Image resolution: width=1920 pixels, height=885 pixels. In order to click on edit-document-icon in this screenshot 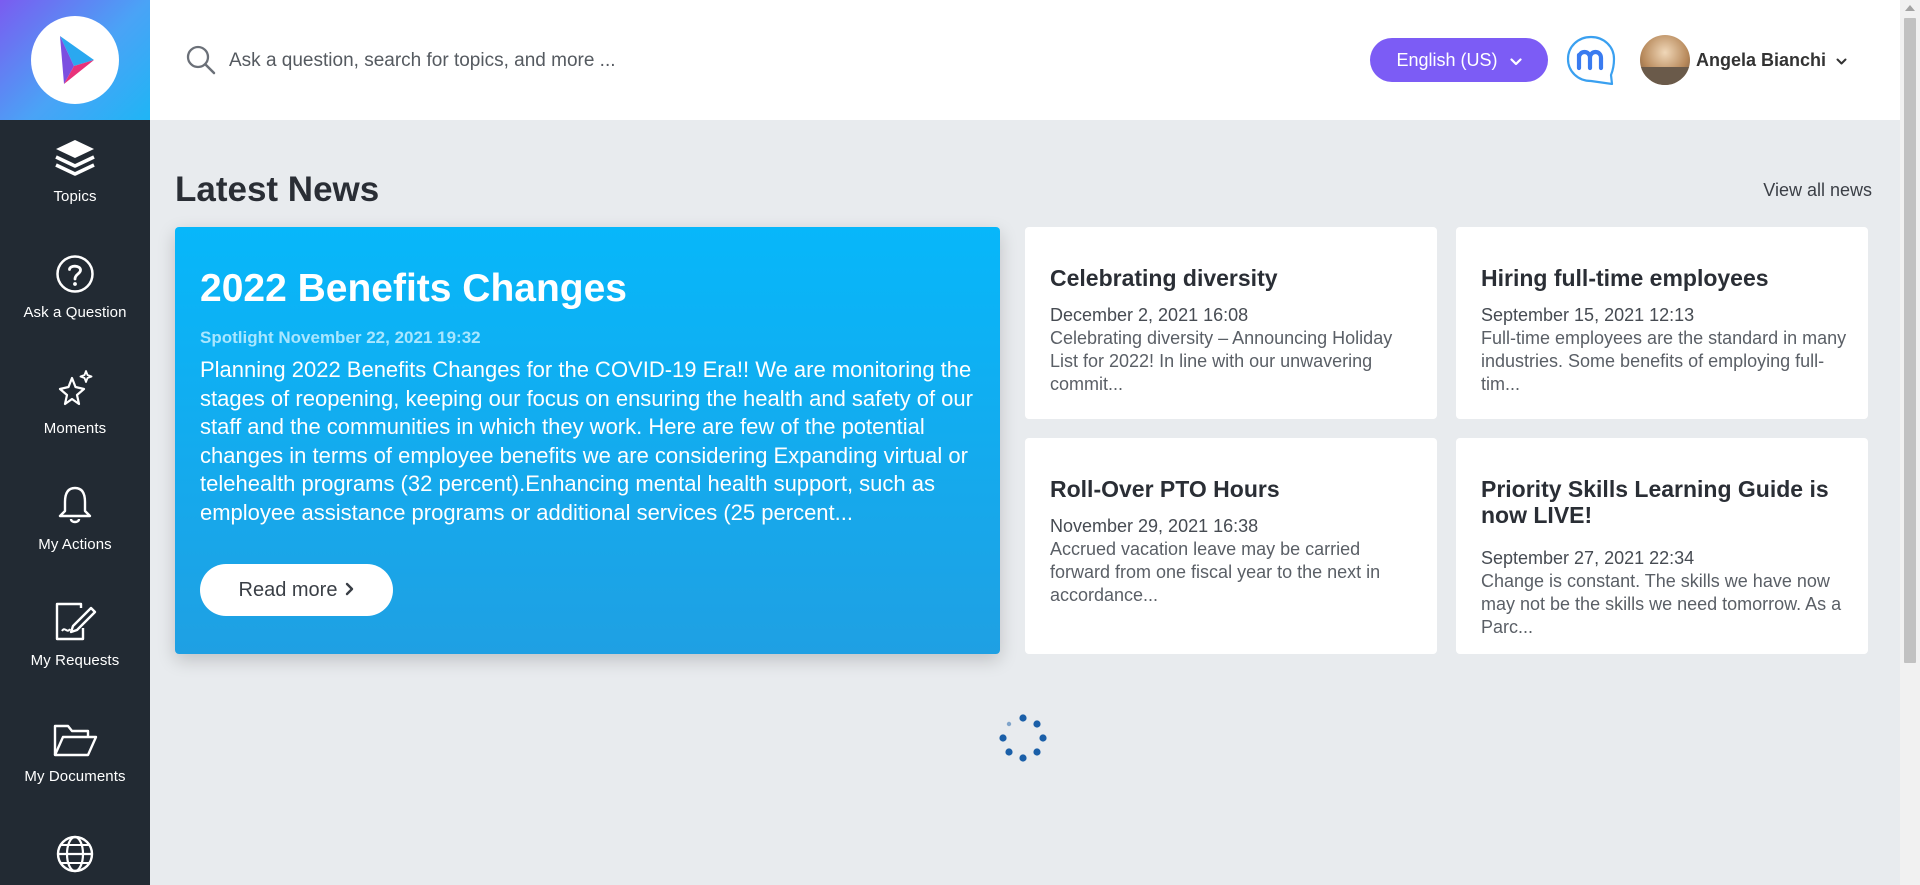, I will do `click(75, 621)`.